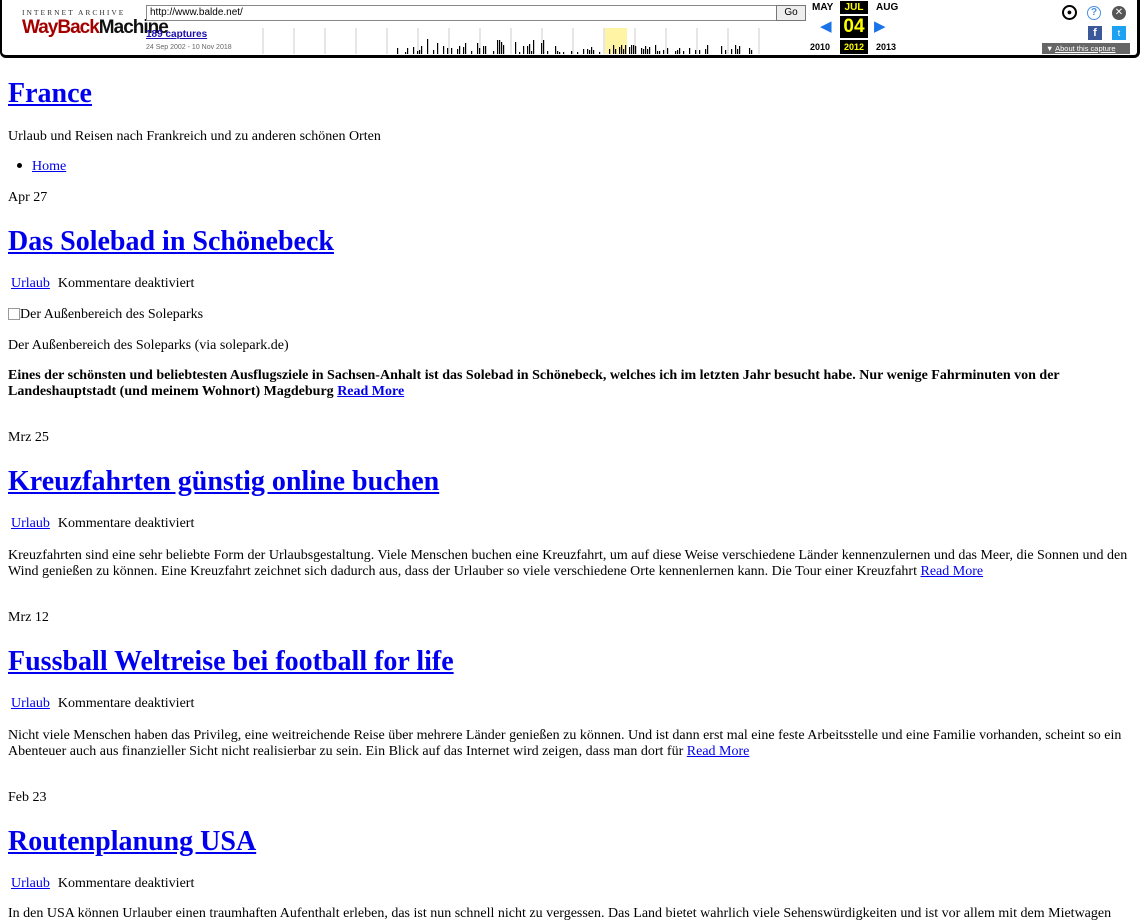 Image resolution: width=1140 pixels, height=922 pixels. I want to click on captures-link: 189 captures, so click(176, 34).